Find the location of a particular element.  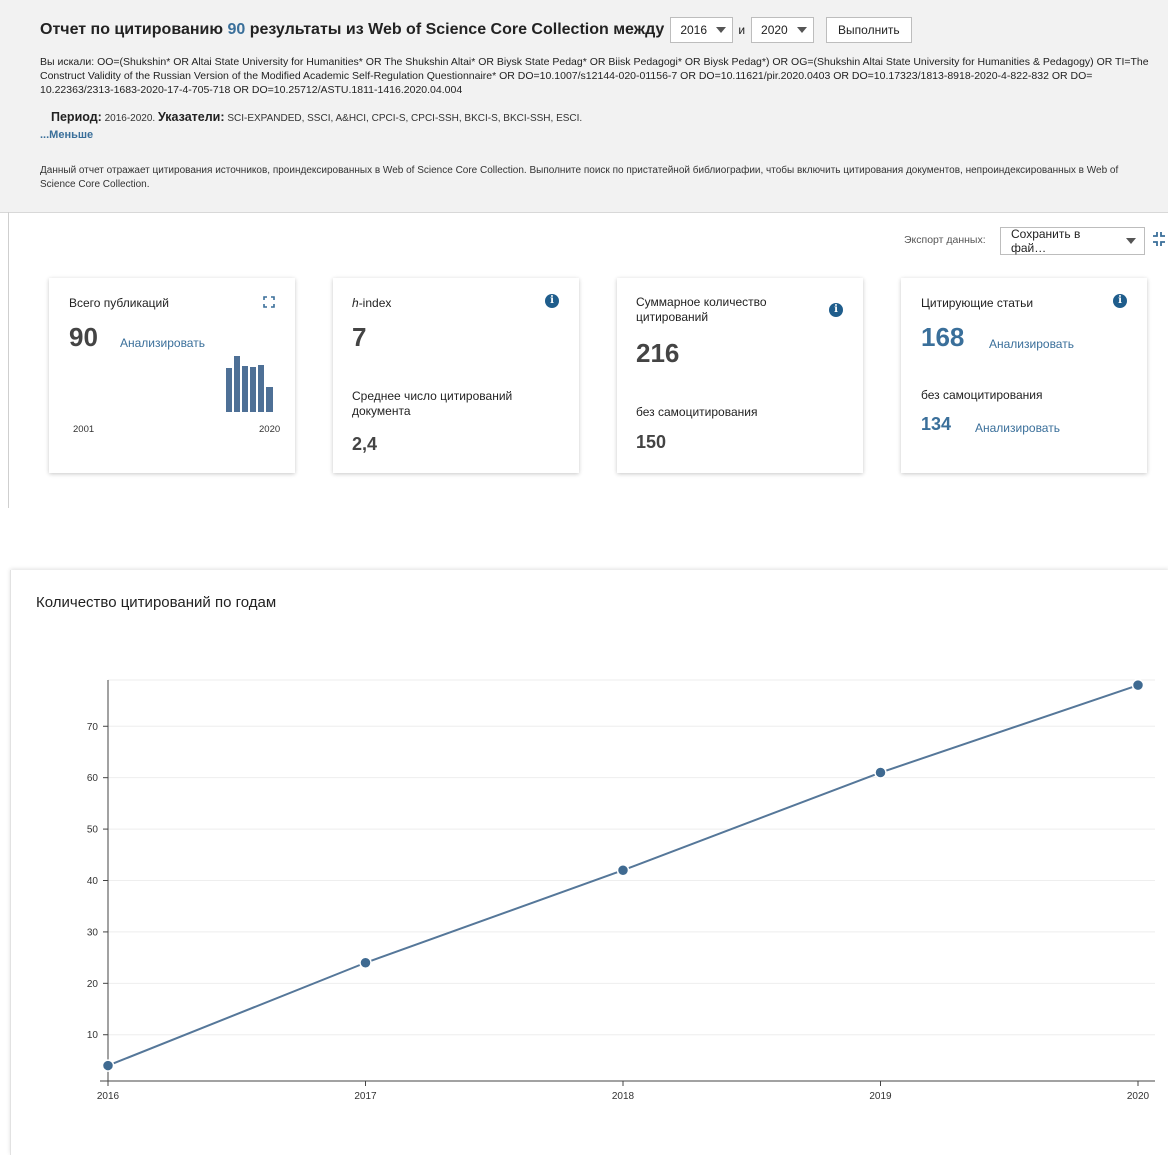

x-tick-label: 2020 is located at coordinates (1138, 1096).